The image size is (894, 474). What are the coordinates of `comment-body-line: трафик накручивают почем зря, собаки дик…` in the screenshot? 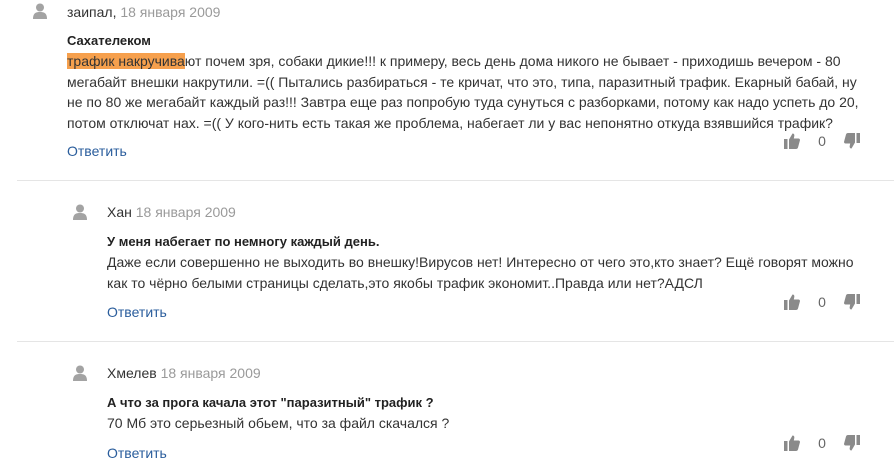 It's located at (463, 61).